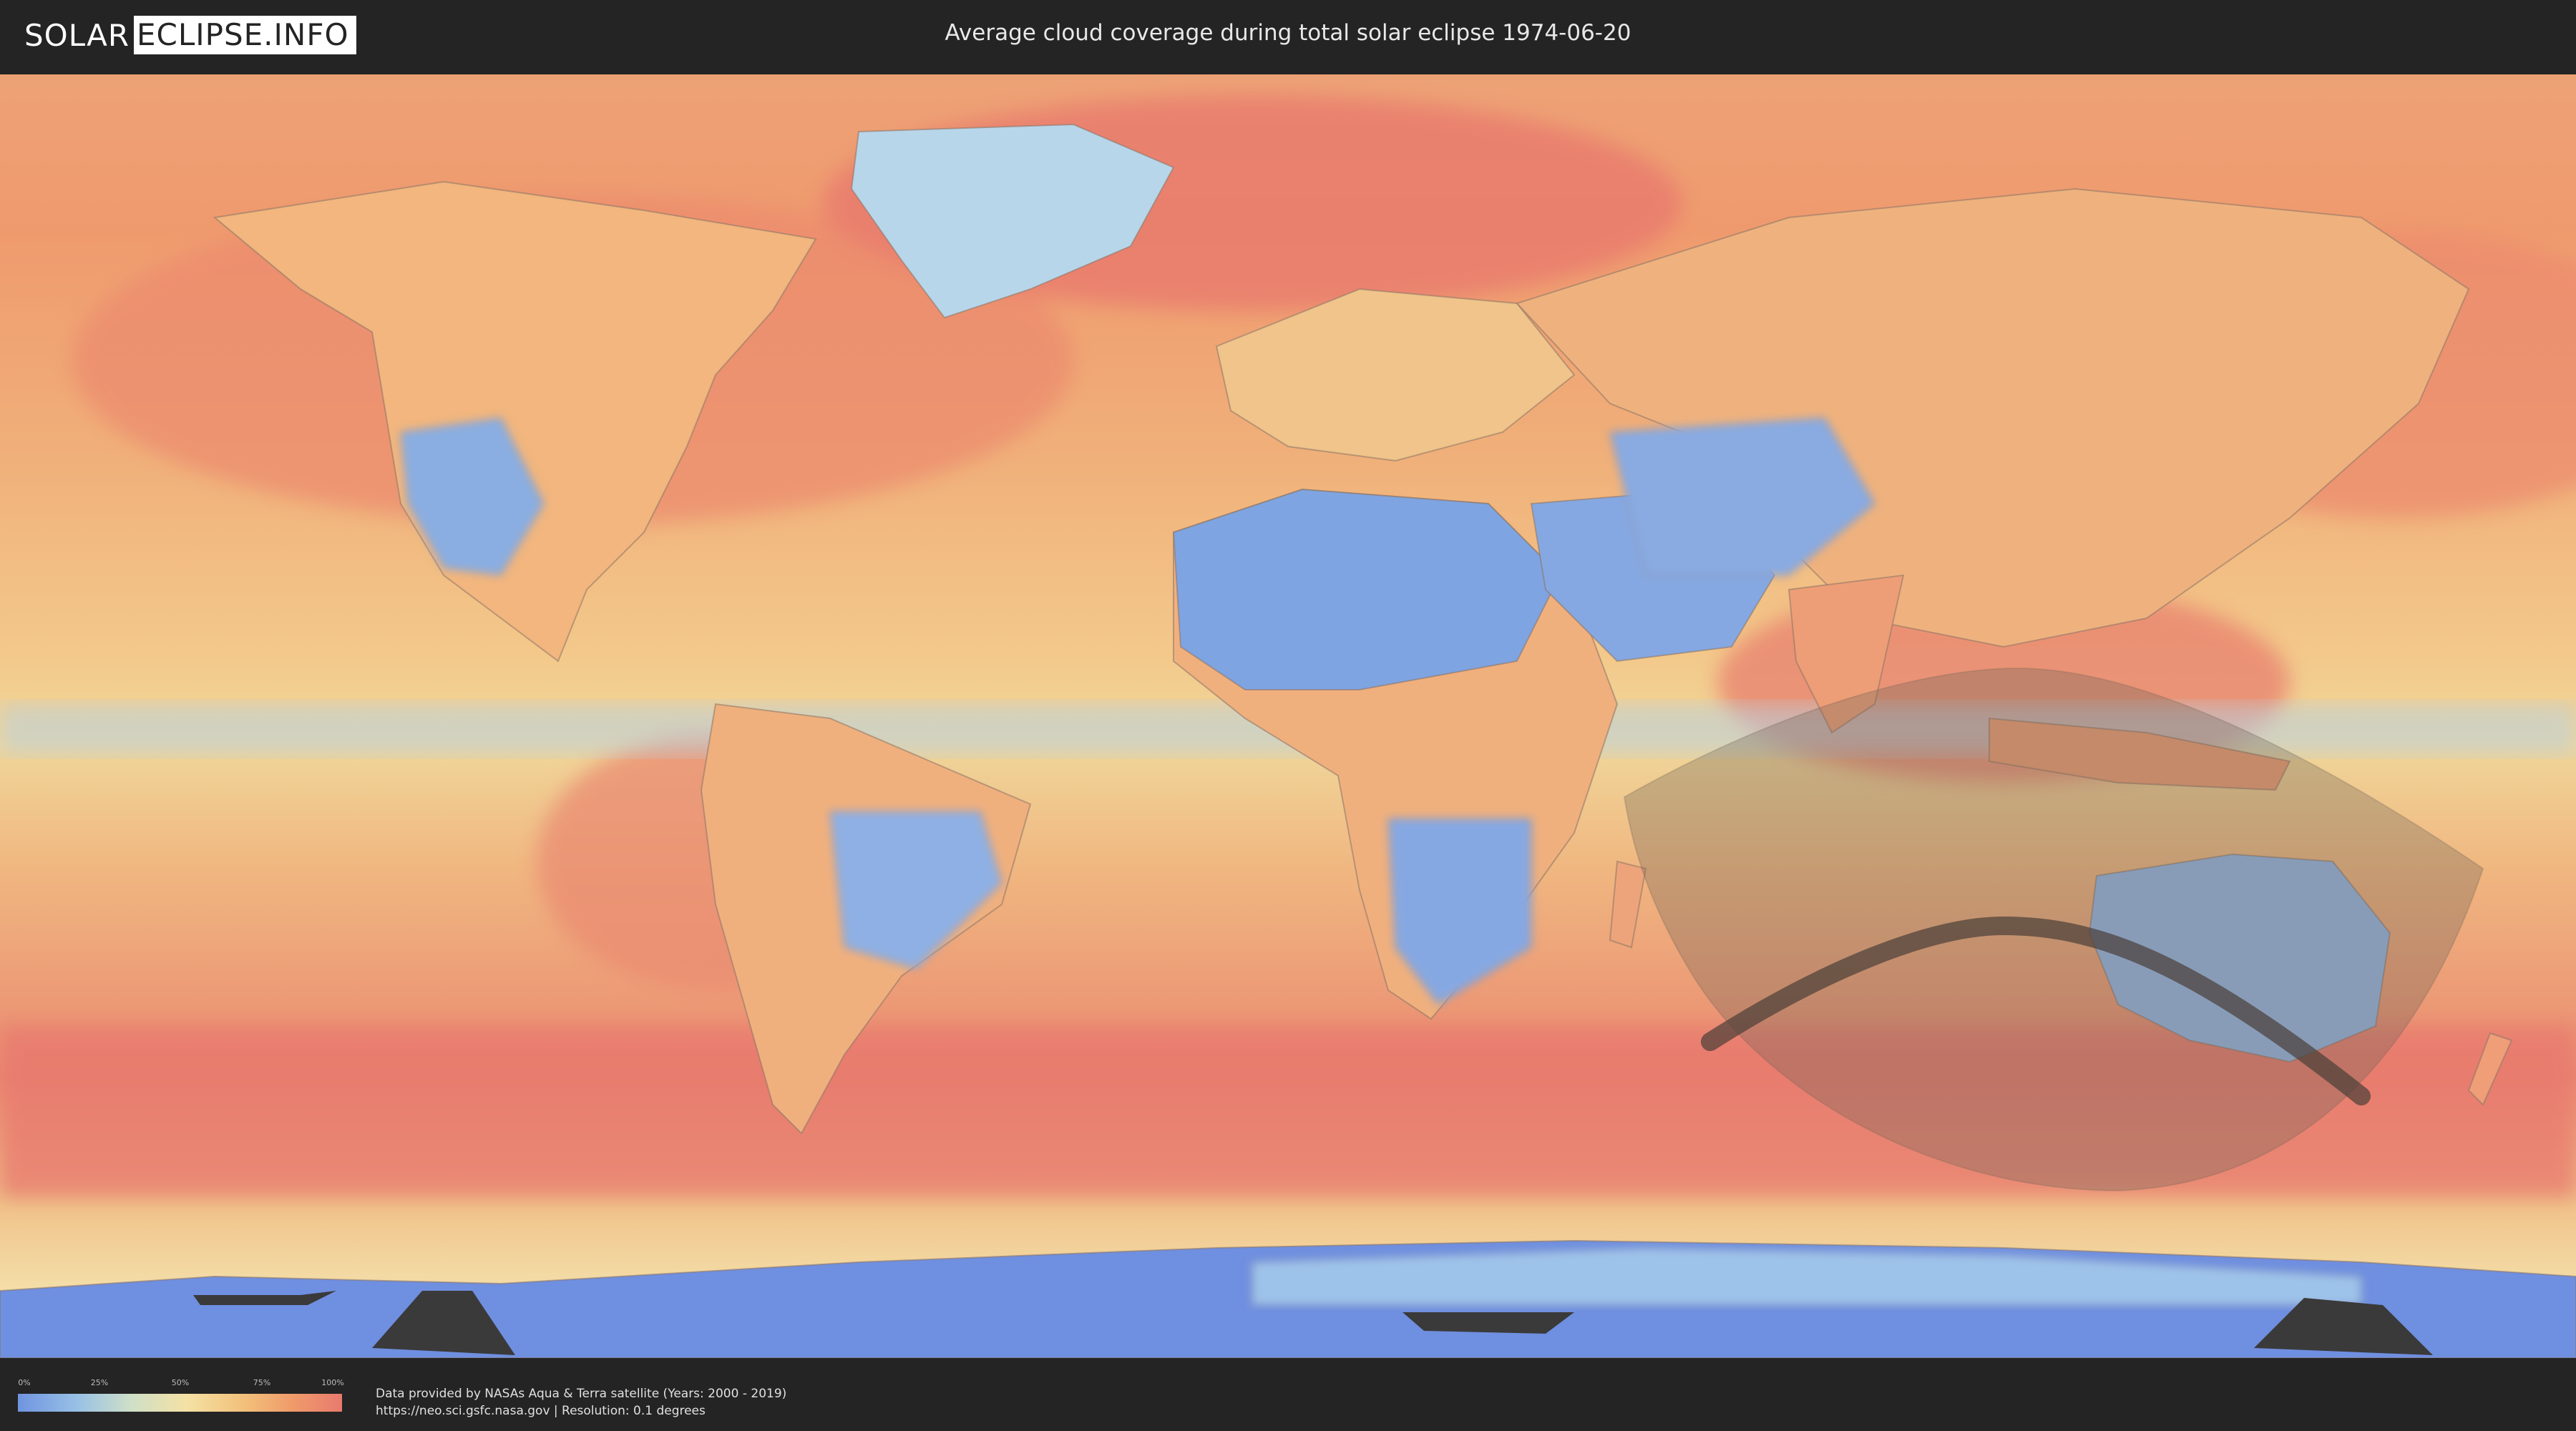 This screenshot has height=1431, width=2576. Describe the element at coordinates (180, 1383) in the screenshot. I see `legend-tick-50: 50%` at that location.